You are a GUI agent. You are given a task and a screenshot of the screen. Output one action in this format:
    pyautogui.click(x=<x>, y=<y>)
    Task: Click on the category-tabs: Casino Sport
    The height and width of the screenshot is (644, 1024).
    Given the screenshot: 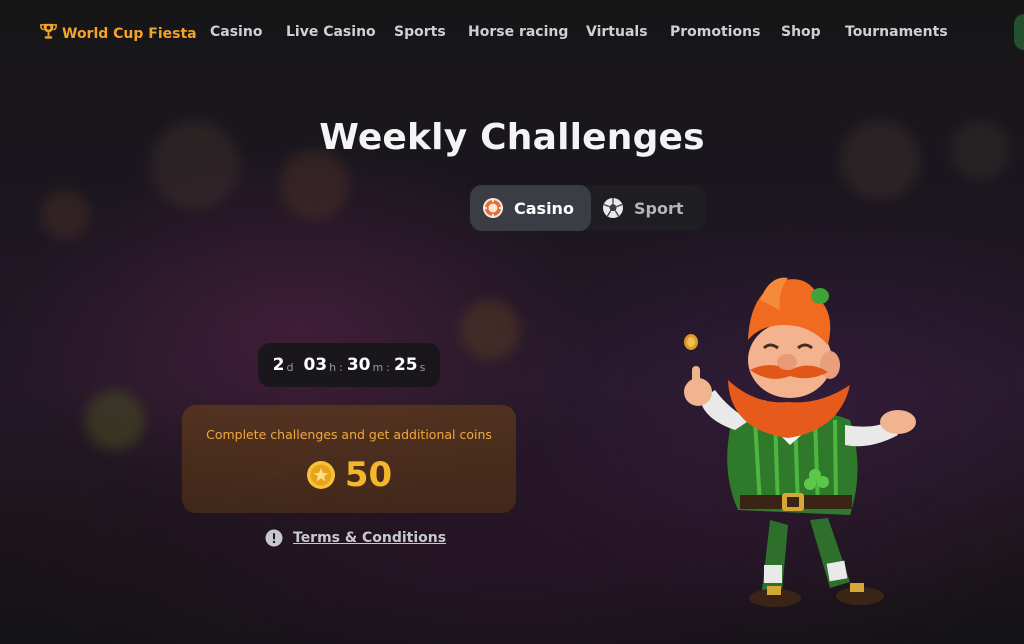 What is the action you would take?
    pyautogui.click(x=588, y=208)
    